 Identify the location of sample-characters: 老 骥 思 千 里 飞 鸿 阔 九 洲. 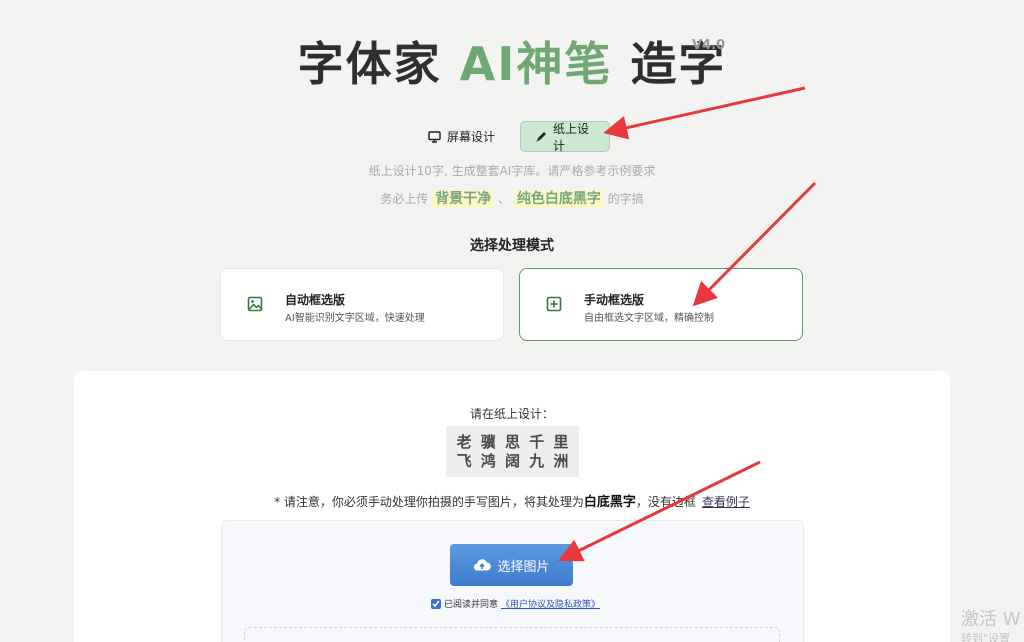
(512, 451).